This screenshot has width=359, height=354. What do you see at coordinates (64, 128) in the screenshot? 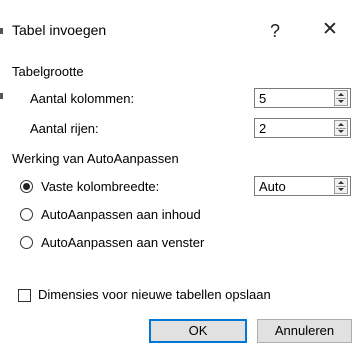
I see `rows-label: Aantal rijen:` at bounding box center [64, 128].